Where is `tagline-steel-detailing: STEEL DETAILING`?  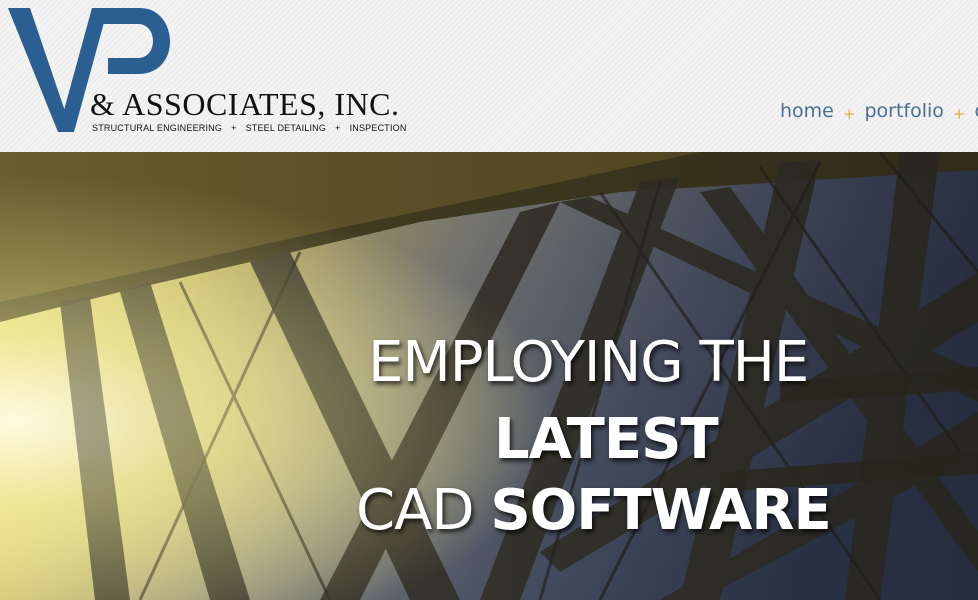
tagline-steel-detailing: STEEL DETAILING is located at coordinates (286, 128).